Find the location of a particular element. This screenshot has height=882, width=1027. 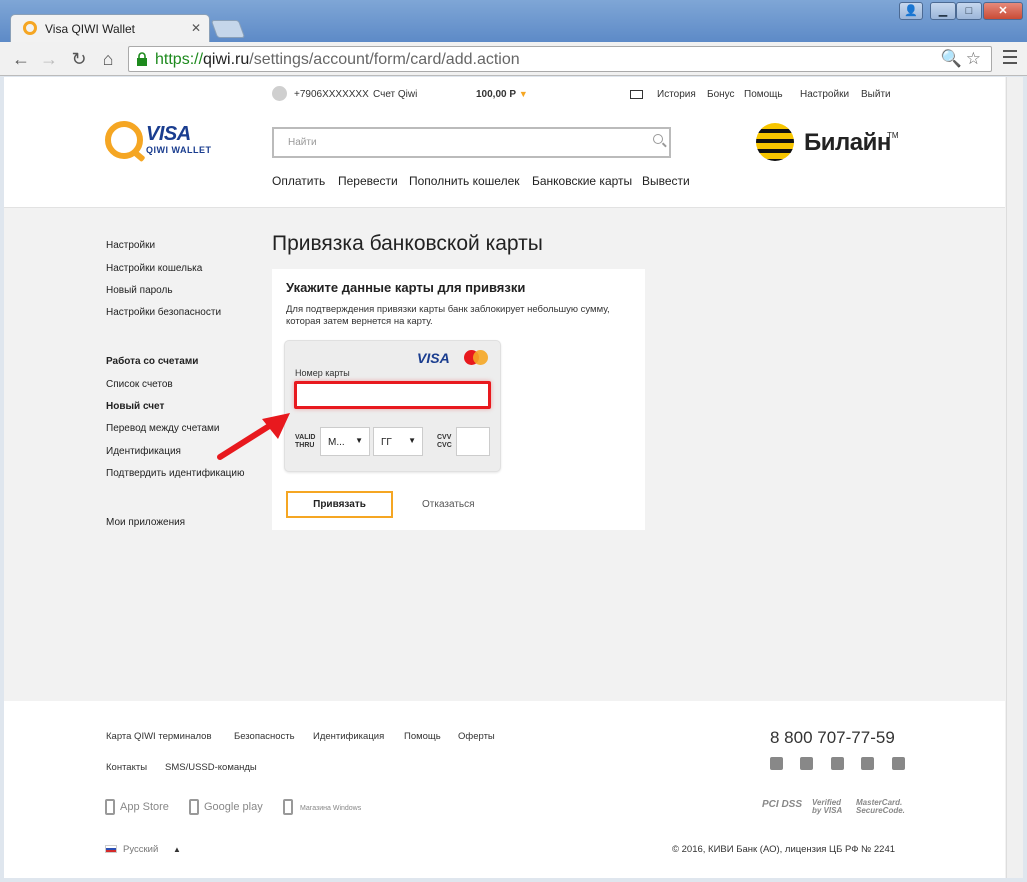

avatar is located at coordinates (279, 93).